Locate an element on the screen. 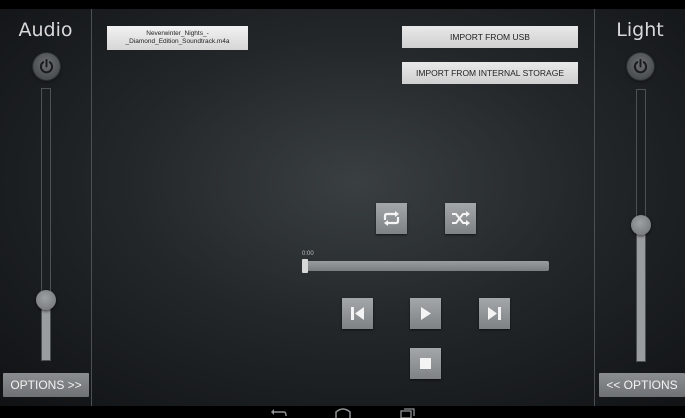  brightness-slider-thumb is located at coordinates (641, 225).